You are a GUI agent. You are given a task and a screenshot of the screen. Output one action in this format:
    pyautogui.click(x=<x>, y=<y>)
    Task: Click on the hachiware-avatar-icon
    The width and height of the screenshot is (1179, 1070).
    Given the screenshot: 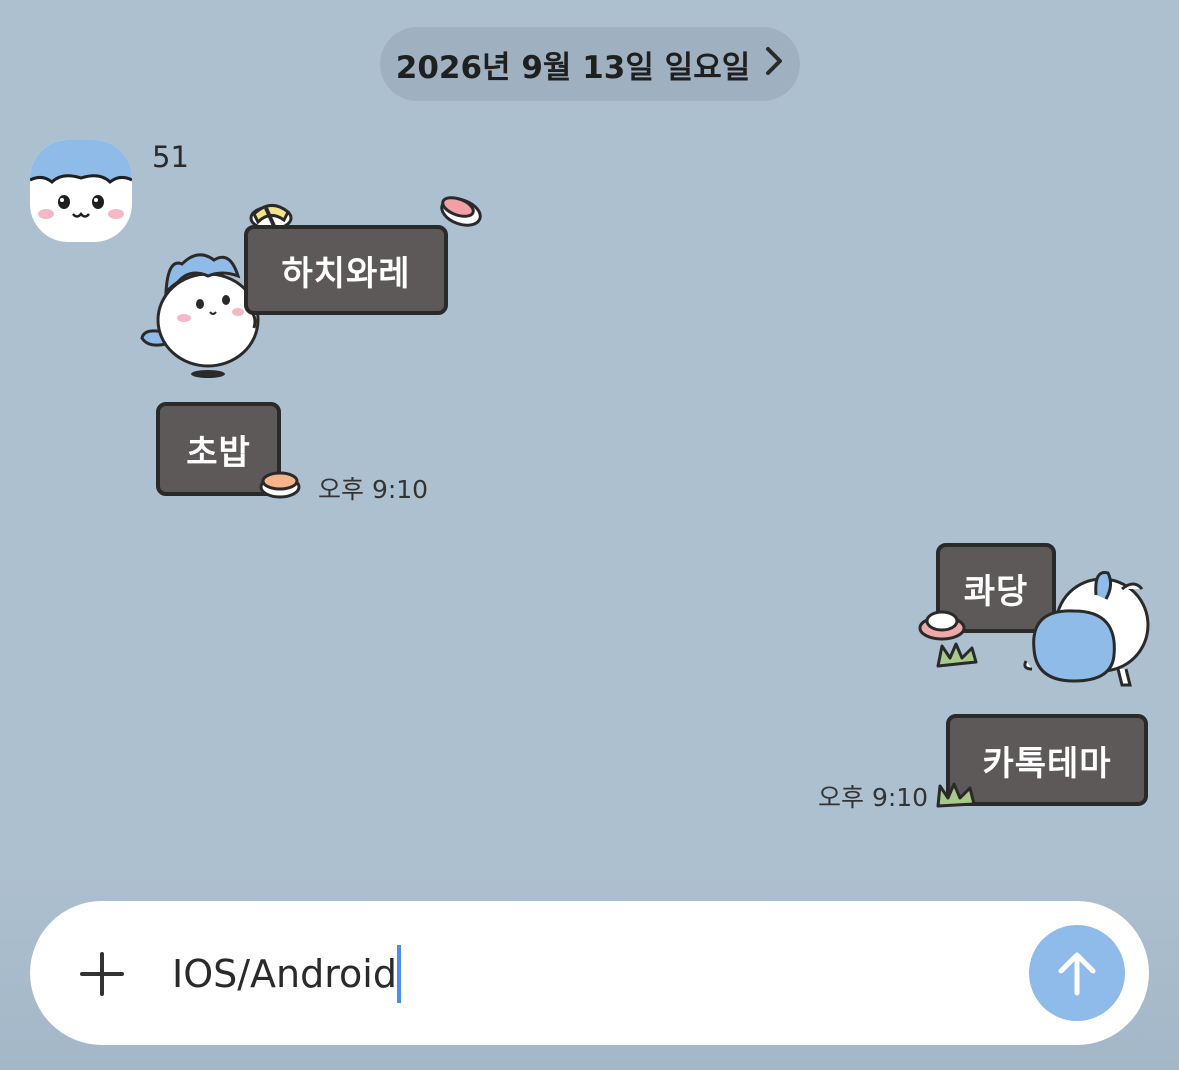 What is the action you would take?
    pyautogui.click(x=81, y=191)
    